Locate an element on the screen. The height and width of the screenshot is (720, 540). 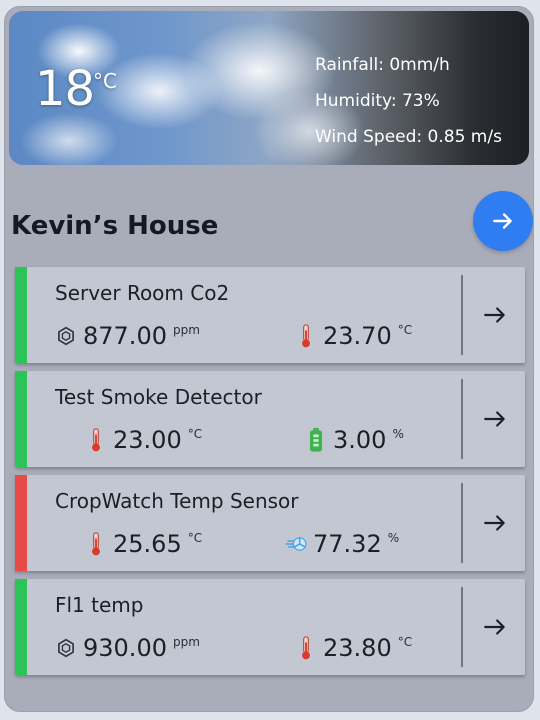
temperature-value: 18 is located at coordinates (65, 89).